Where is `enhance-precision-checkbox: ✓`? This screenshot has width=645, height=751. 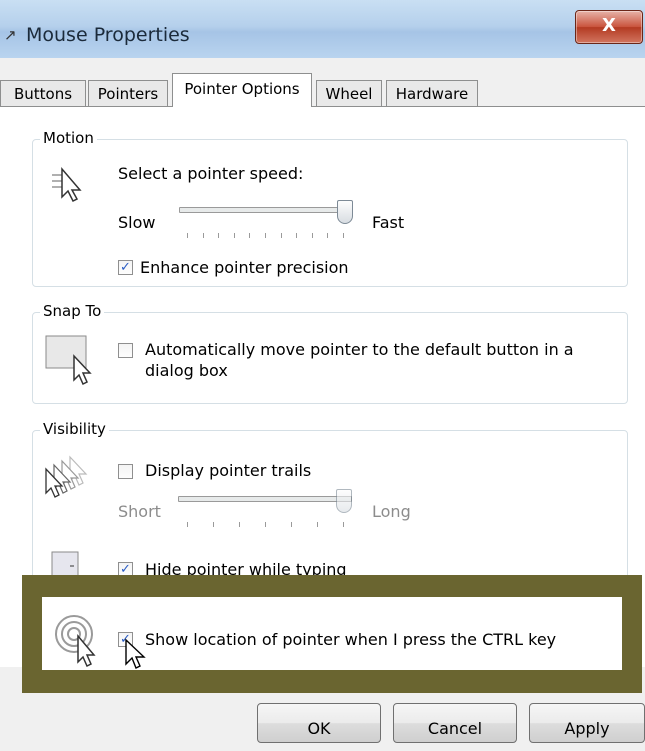
enhance-precision-checkbox: ✓ is located at coordinates (125, 267).